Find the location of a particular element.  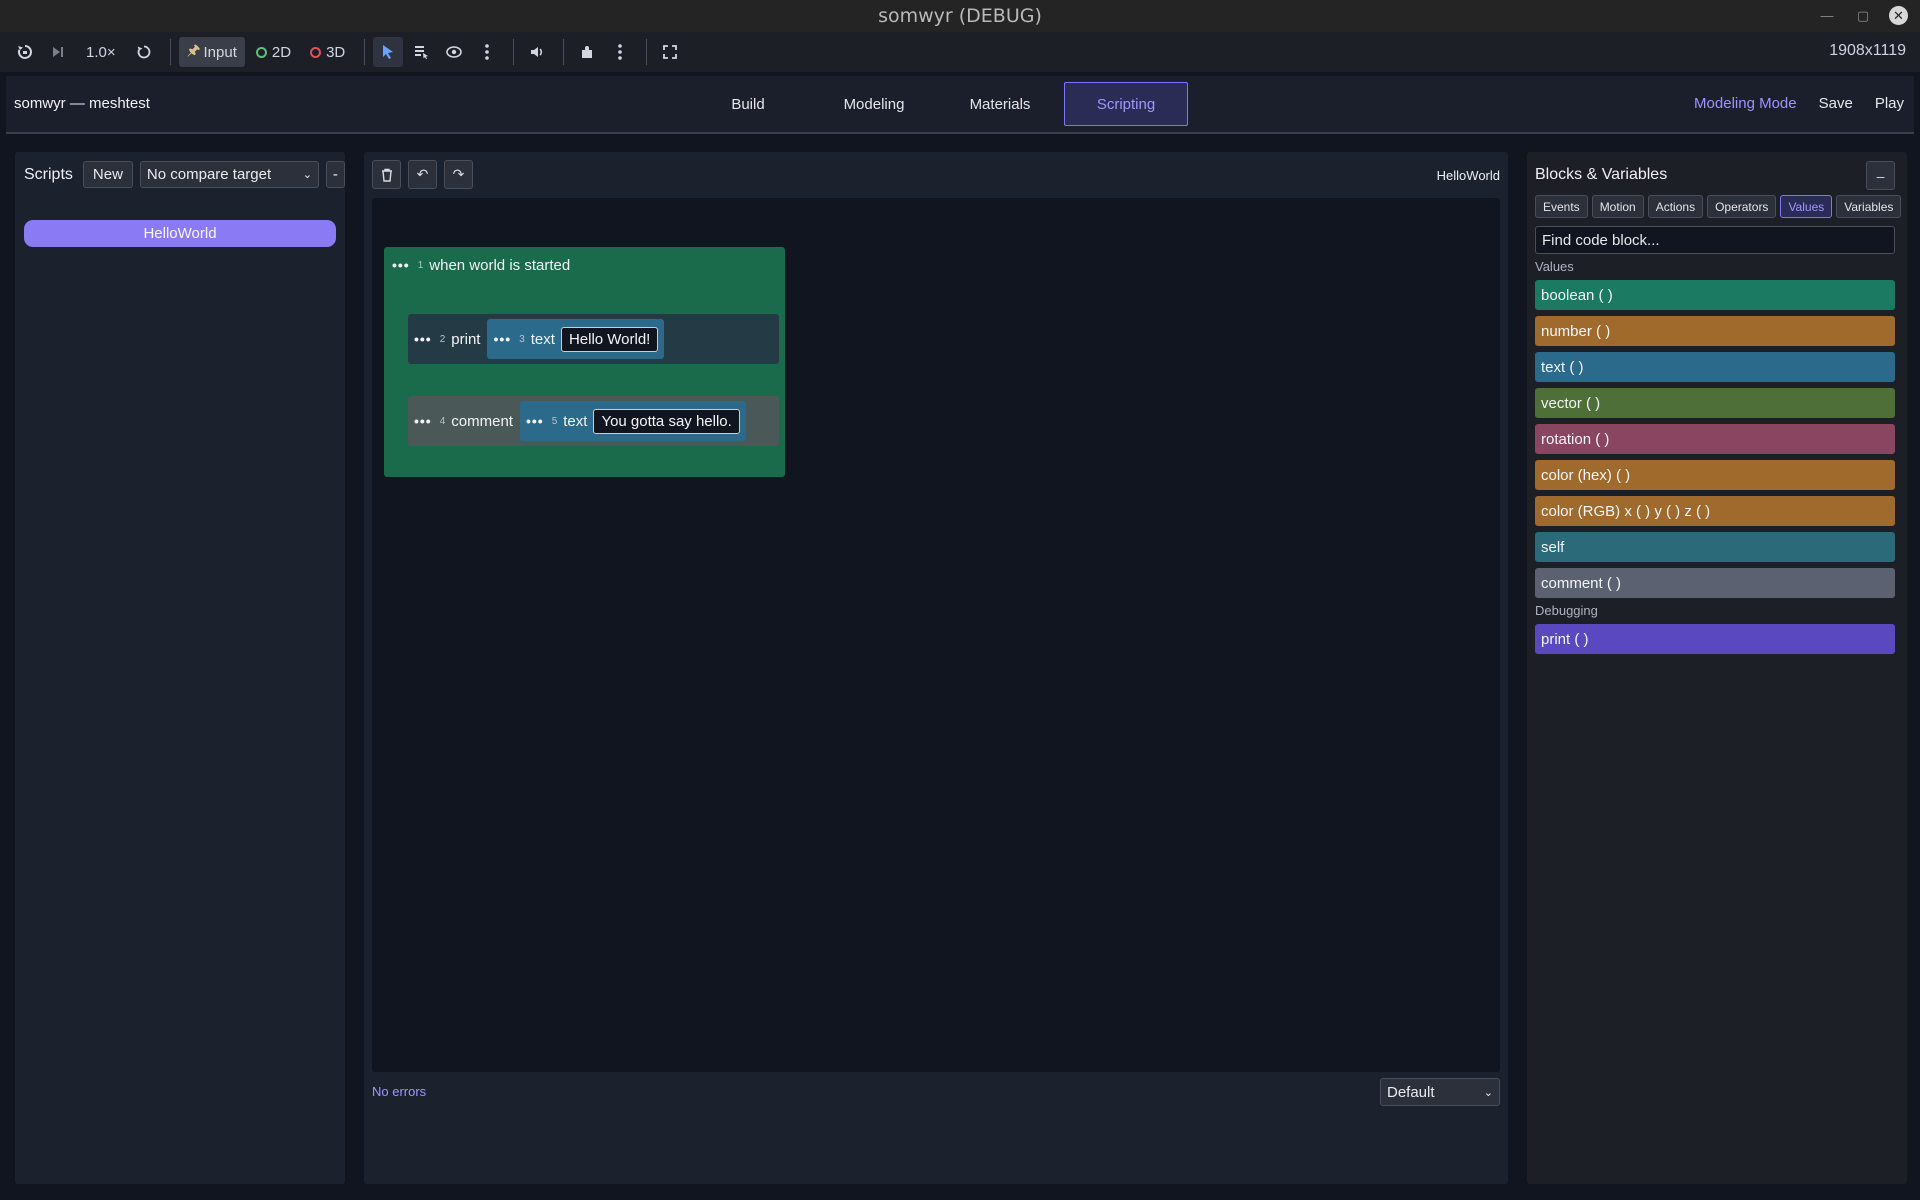

remove-script-button: - is located at coordinates (335, 174).